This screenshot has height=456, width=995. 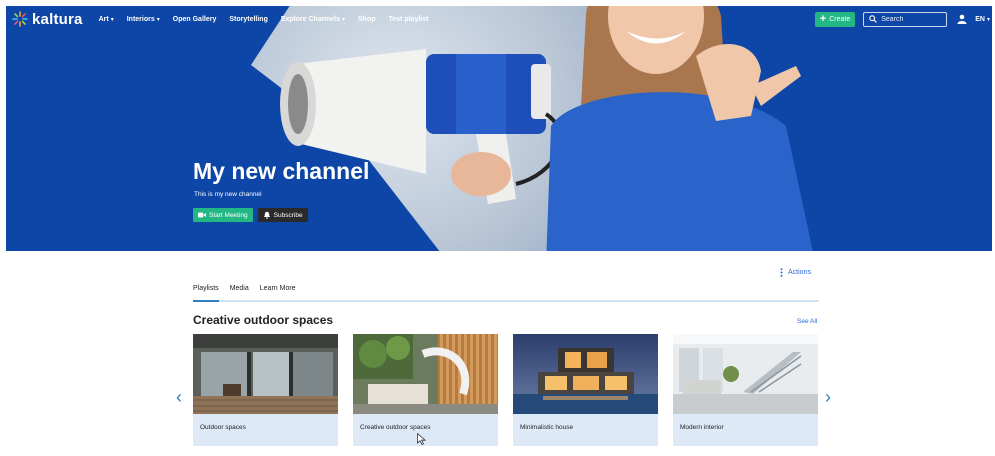 I want to click on menu-item-label: Test playlist, so click(x=408, y=19).